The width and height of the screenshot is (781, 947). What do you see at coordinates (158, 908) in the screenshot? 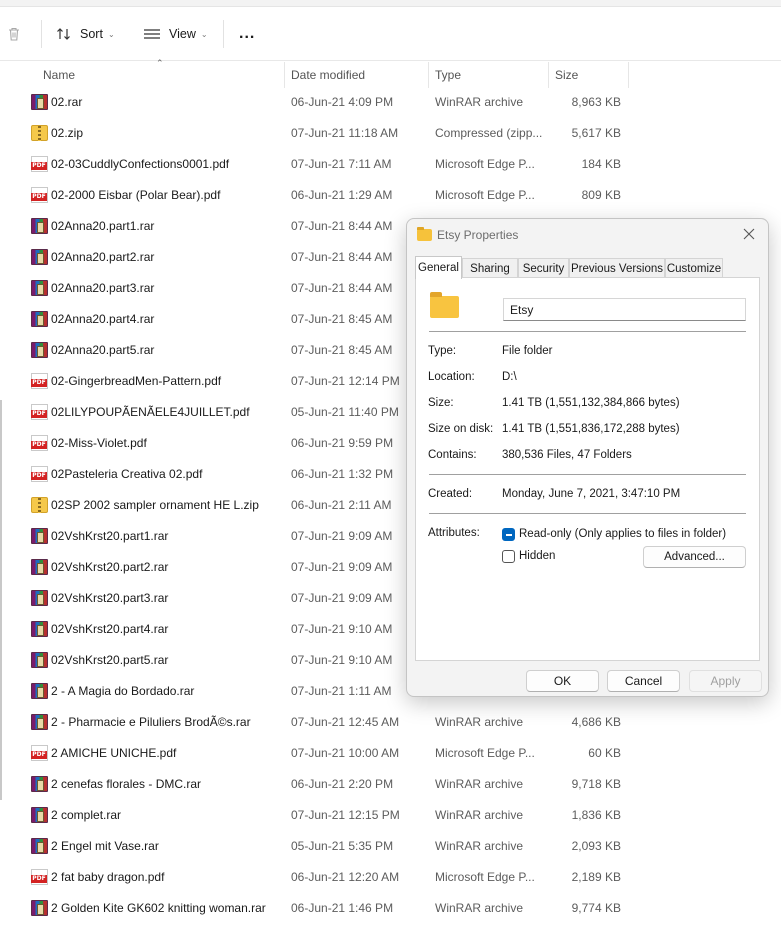
I see `file-name: 2 Golden Kite GK602 knitting woman.rar` at bounding box center [158, 908].